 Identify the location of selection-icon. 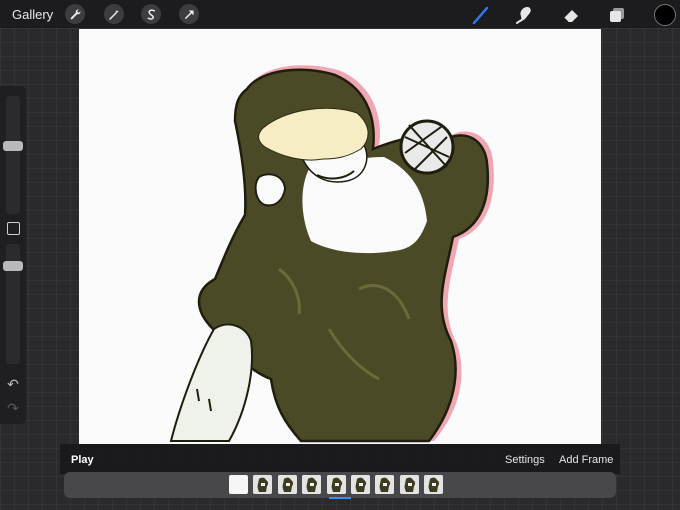
(151, 14).